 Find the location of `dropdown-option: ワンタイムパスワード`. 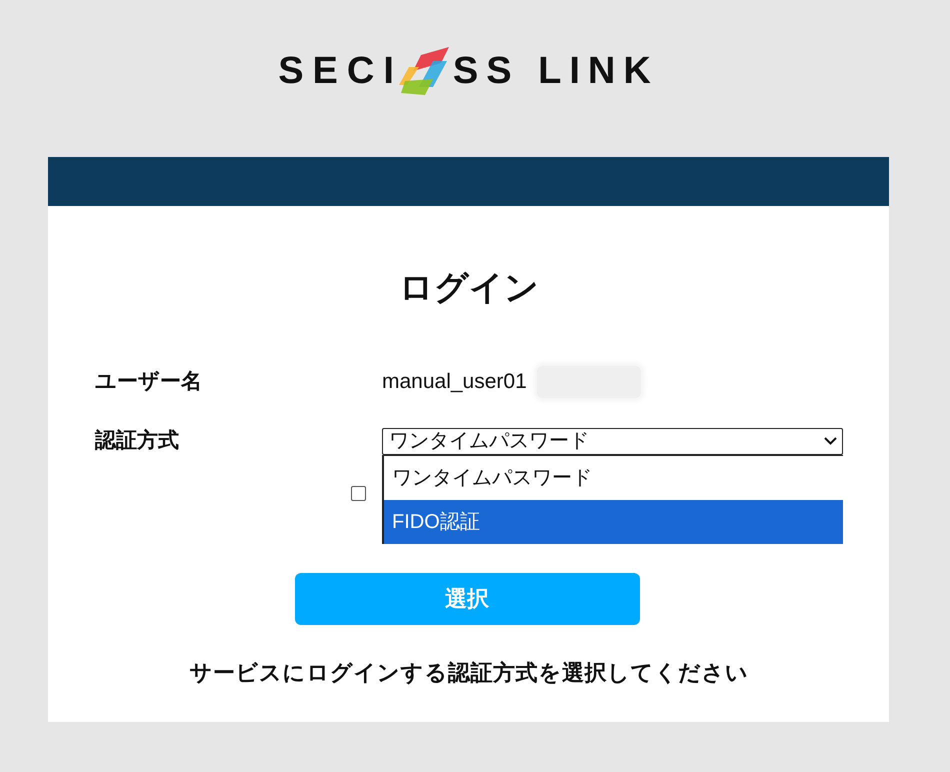

dropdown-option: ワンタイムパスワード is located at coordinates (613, 478).